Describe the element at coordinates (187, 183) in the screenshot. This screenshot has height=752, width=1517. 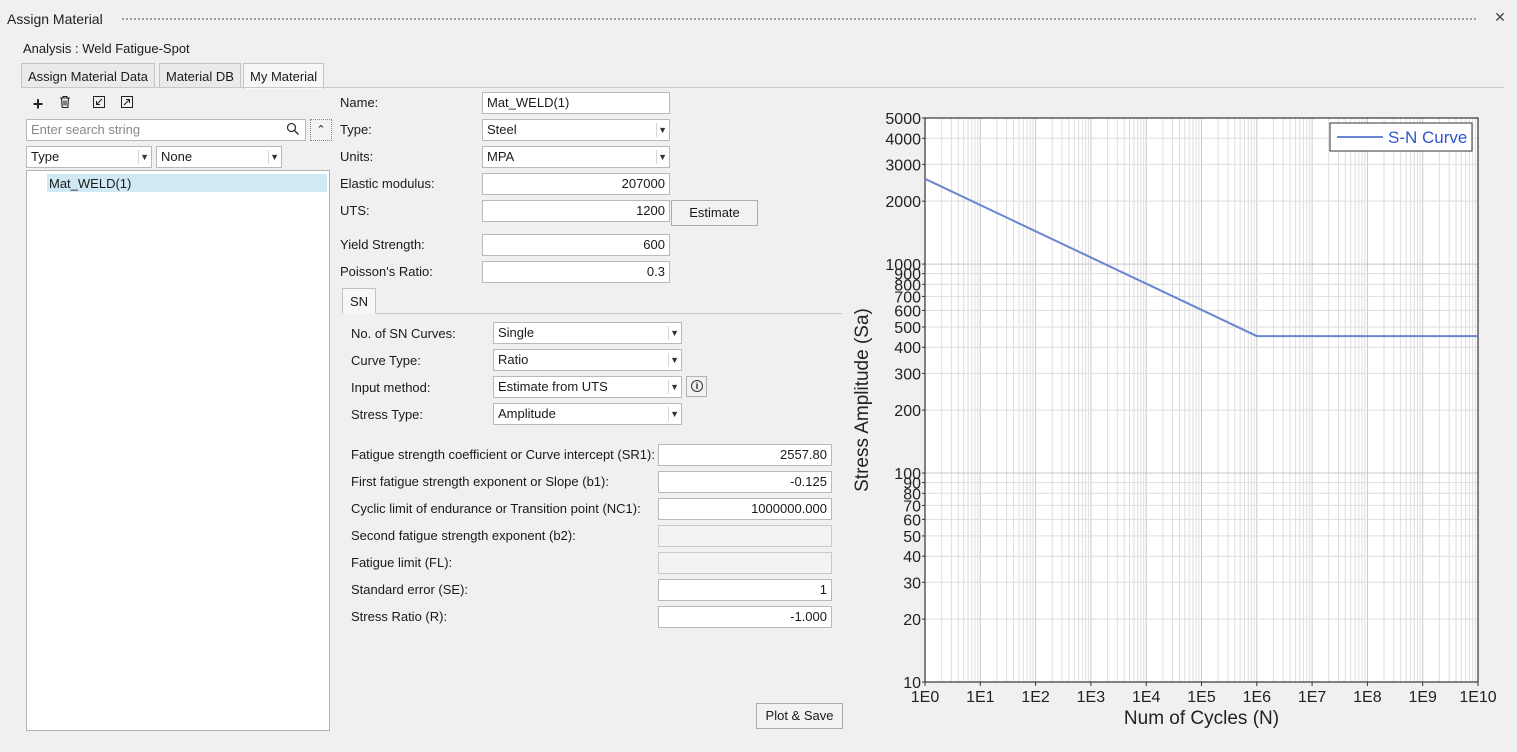
I see `list-item: Mat_WELD(1)` at that location.